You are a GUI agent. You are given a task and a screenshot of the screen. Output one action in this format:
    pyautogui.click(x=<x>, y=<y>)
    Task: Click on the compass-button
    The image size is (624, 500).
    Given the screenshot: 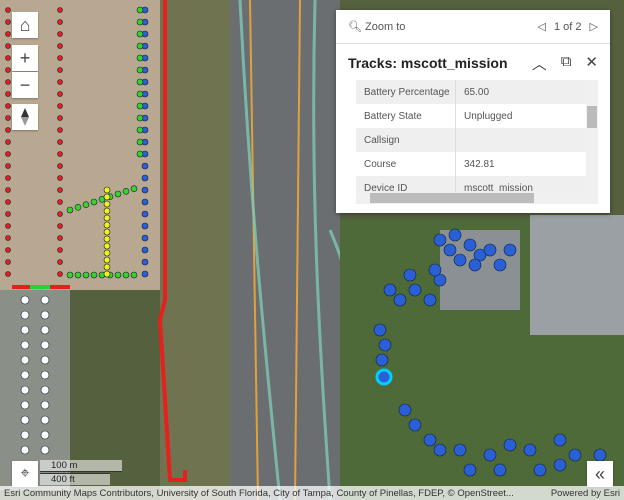 What is the action you would take?
    pyautogui.click(x=25, y=117)
    